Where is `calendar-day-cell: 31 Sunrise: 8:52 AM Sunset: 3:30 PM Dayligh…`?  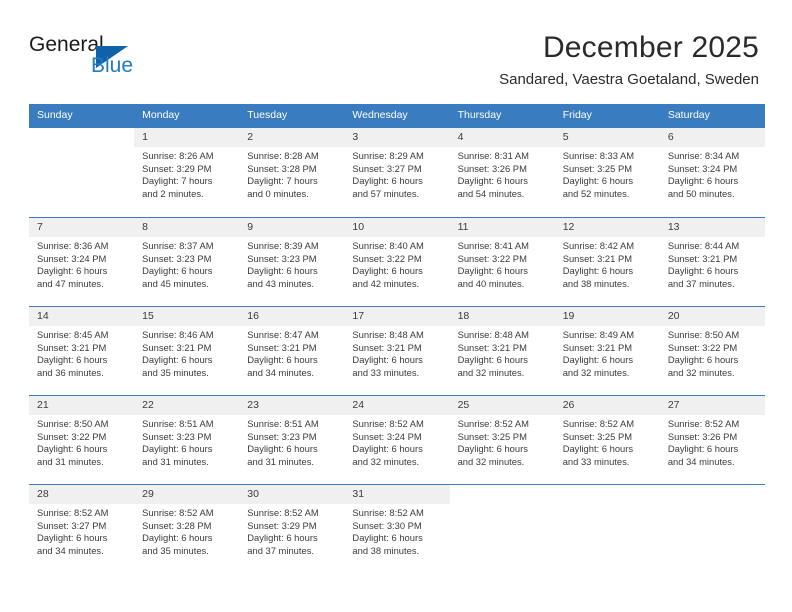 calendar-day-cell: 31 Sunrise: 8:52 AM Sunset: 3:30 PM Dayligh… is located at coordinates (397, 529).